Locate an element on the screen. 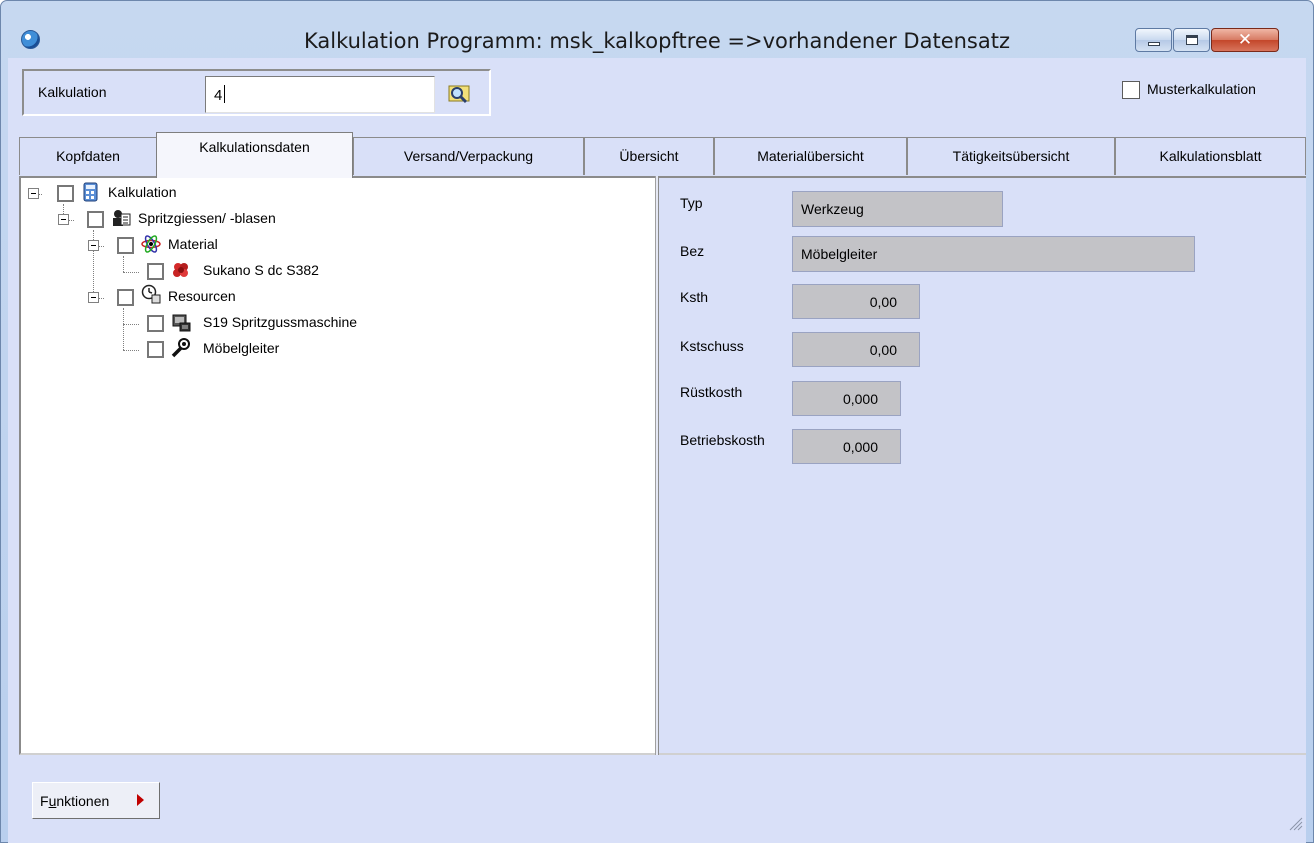 The image size is (1314, 843). kstschuss-field: 0,00 is located at coordinates (856, 349).